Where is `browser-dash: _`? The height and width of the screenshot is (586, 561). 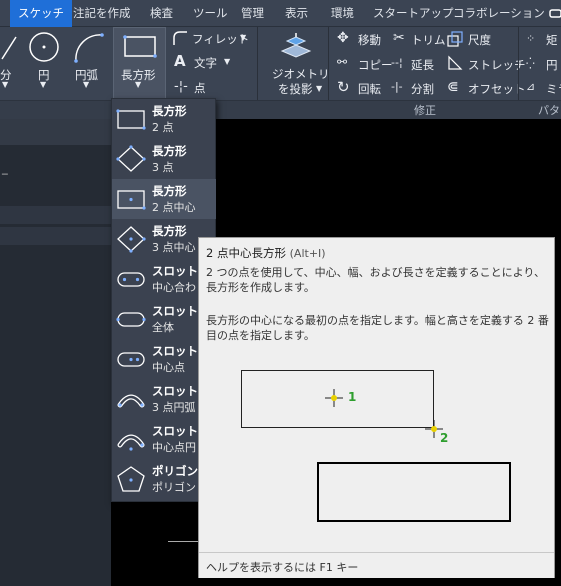 browser-dash: _ is located at coordinates (5, 168).